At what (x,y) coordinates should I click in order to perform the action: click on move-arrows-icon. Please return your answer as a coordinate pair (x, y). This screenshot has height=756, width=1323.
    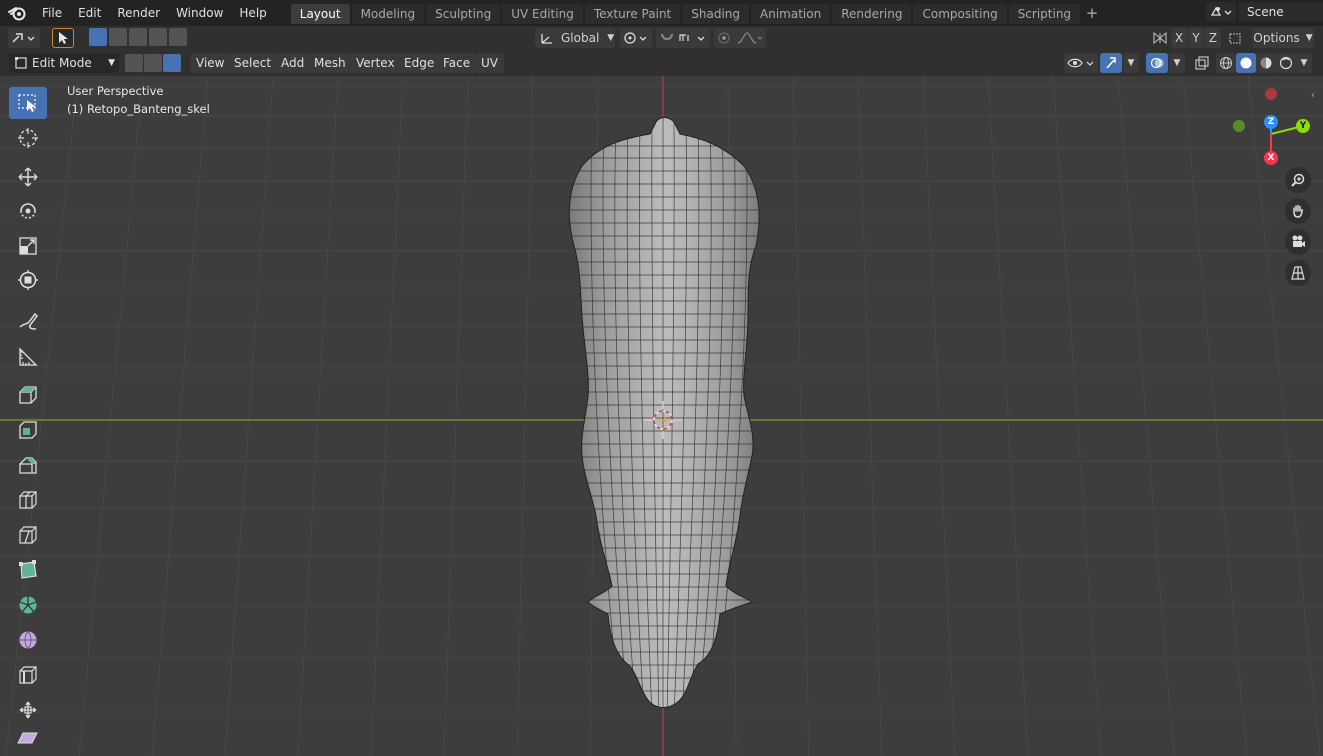
    Looking at the image, I should click on (28, 177).